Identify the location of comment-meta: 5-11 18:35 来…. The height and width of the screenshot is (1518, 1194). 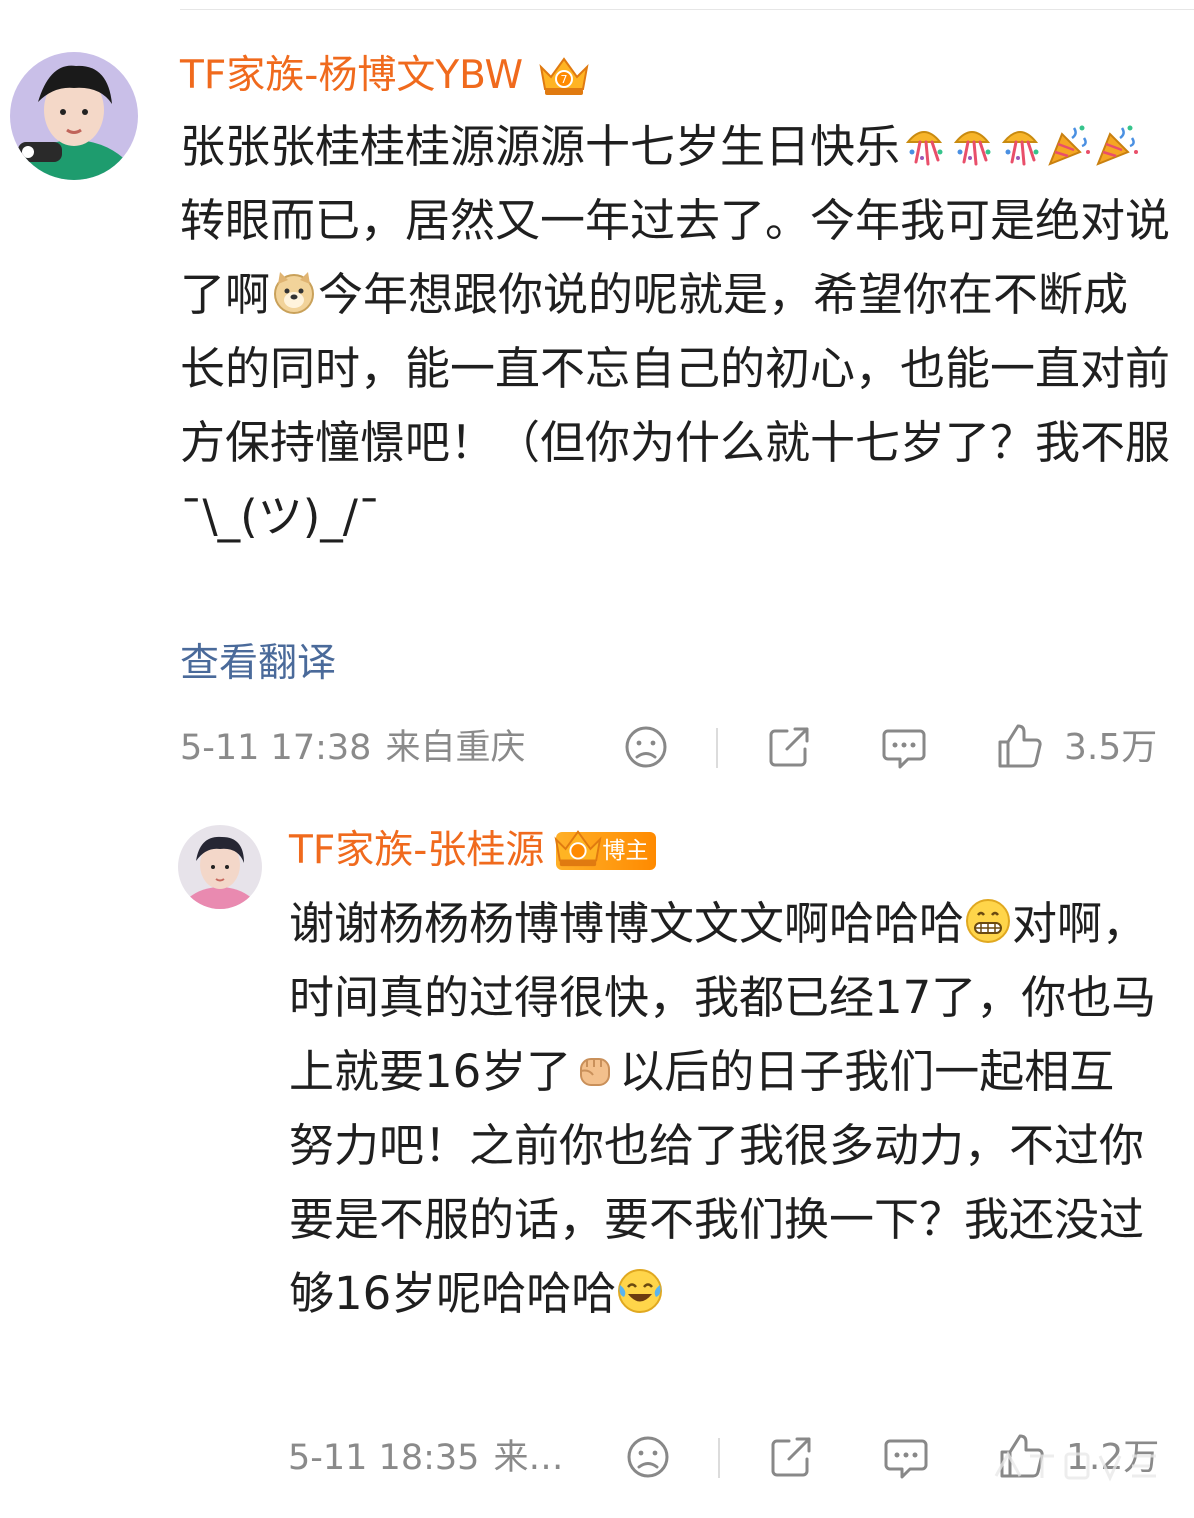
(425, 1458).